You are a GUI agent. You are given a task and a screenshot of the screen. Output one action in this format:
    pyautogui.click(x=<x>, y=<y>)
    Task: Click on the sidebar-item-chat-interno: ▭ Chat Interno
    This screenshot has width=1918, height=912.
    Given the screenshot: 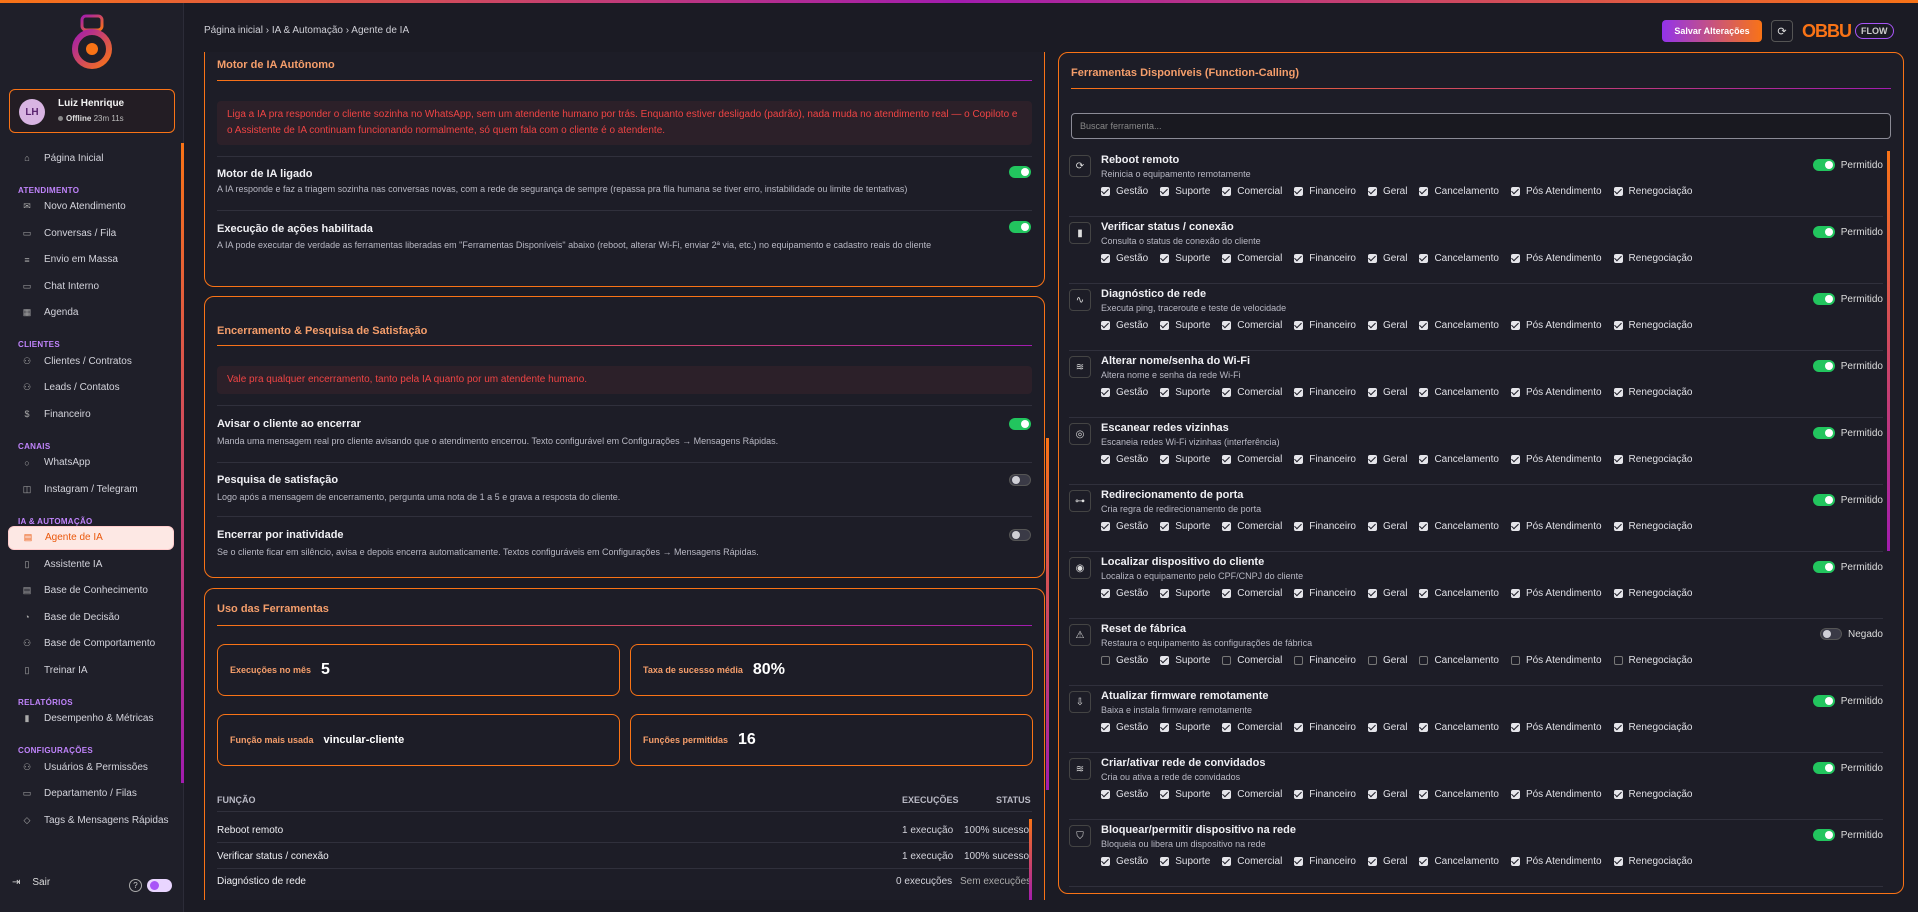 What is the action you would take?
    pyautogui.click(x=91, y=286)
    